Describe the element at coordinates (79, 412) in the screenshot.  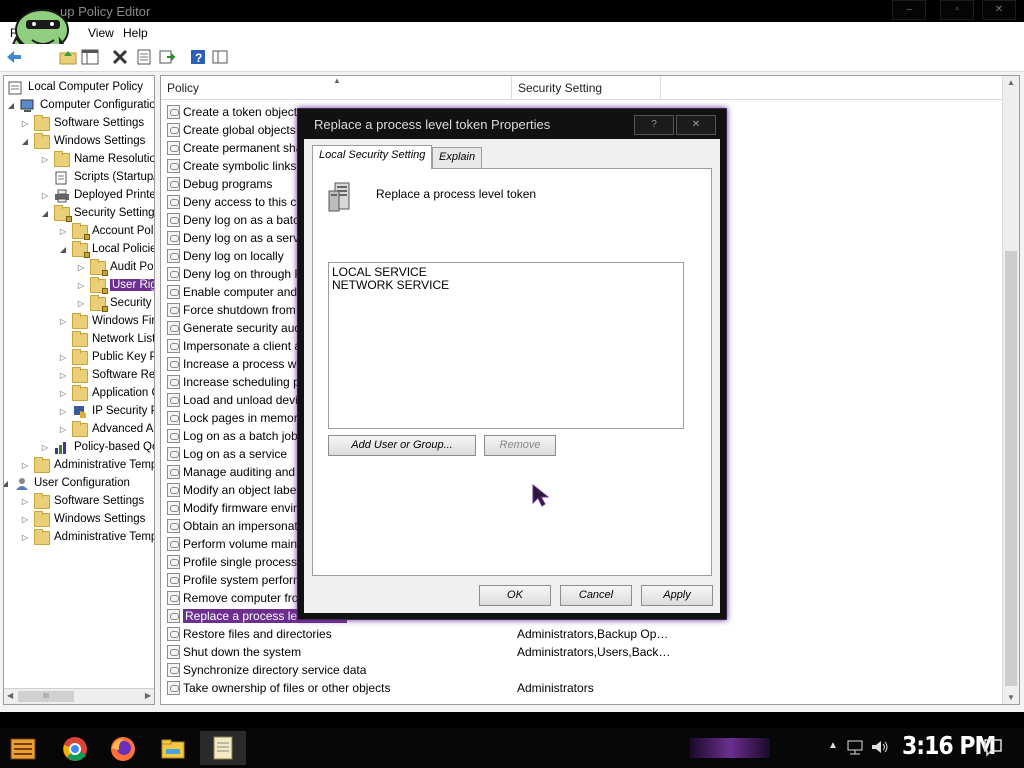
I see `tree-item-ip-security-policies: ▷ IP Security Policies` at that location.